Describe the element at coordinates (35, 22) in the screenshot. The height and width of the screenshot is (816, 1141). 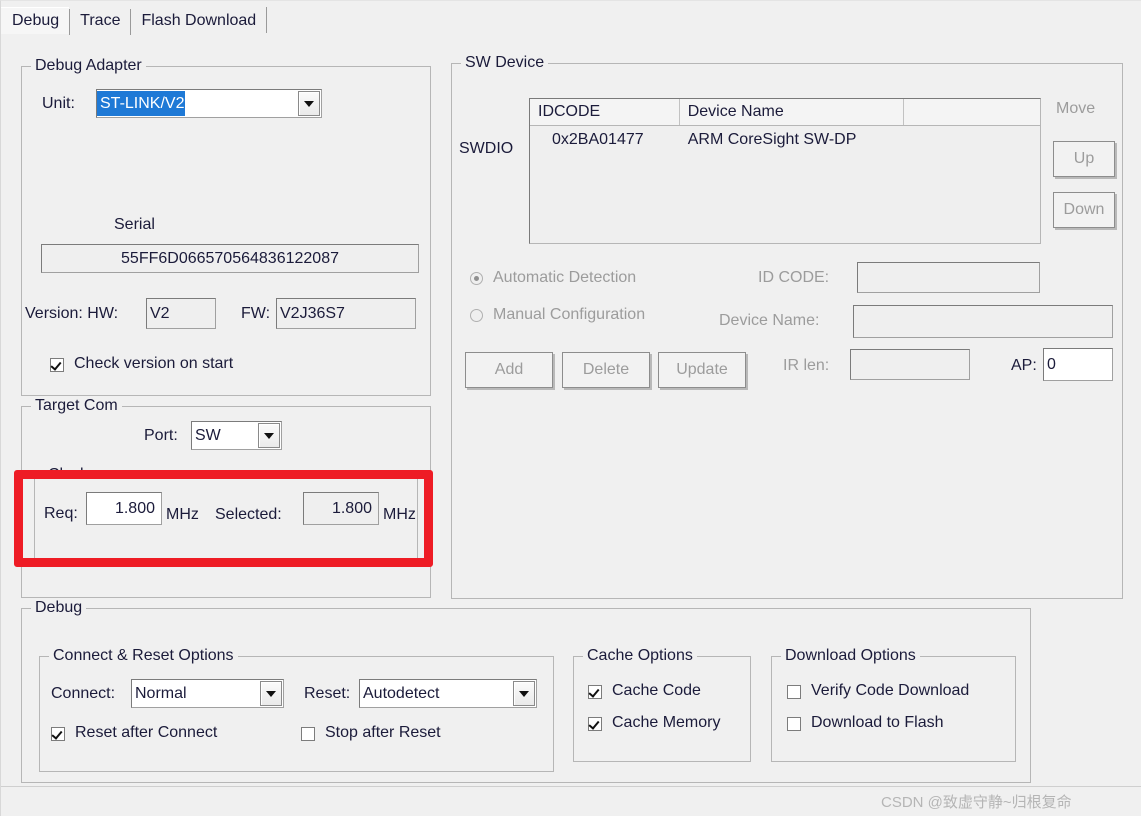
I see `tab-debug: Debug` at that location.